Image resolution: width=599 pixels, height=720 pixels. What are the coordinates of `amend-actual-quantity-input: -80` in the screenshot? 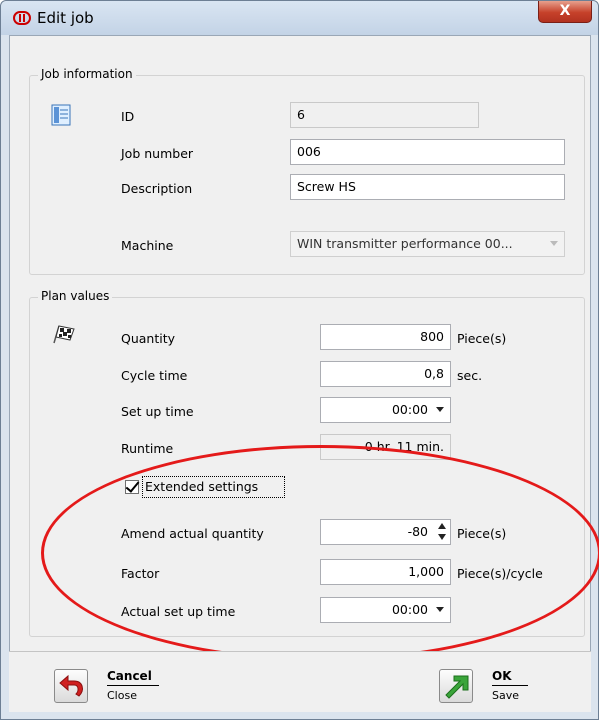 It's located at (385, 532).